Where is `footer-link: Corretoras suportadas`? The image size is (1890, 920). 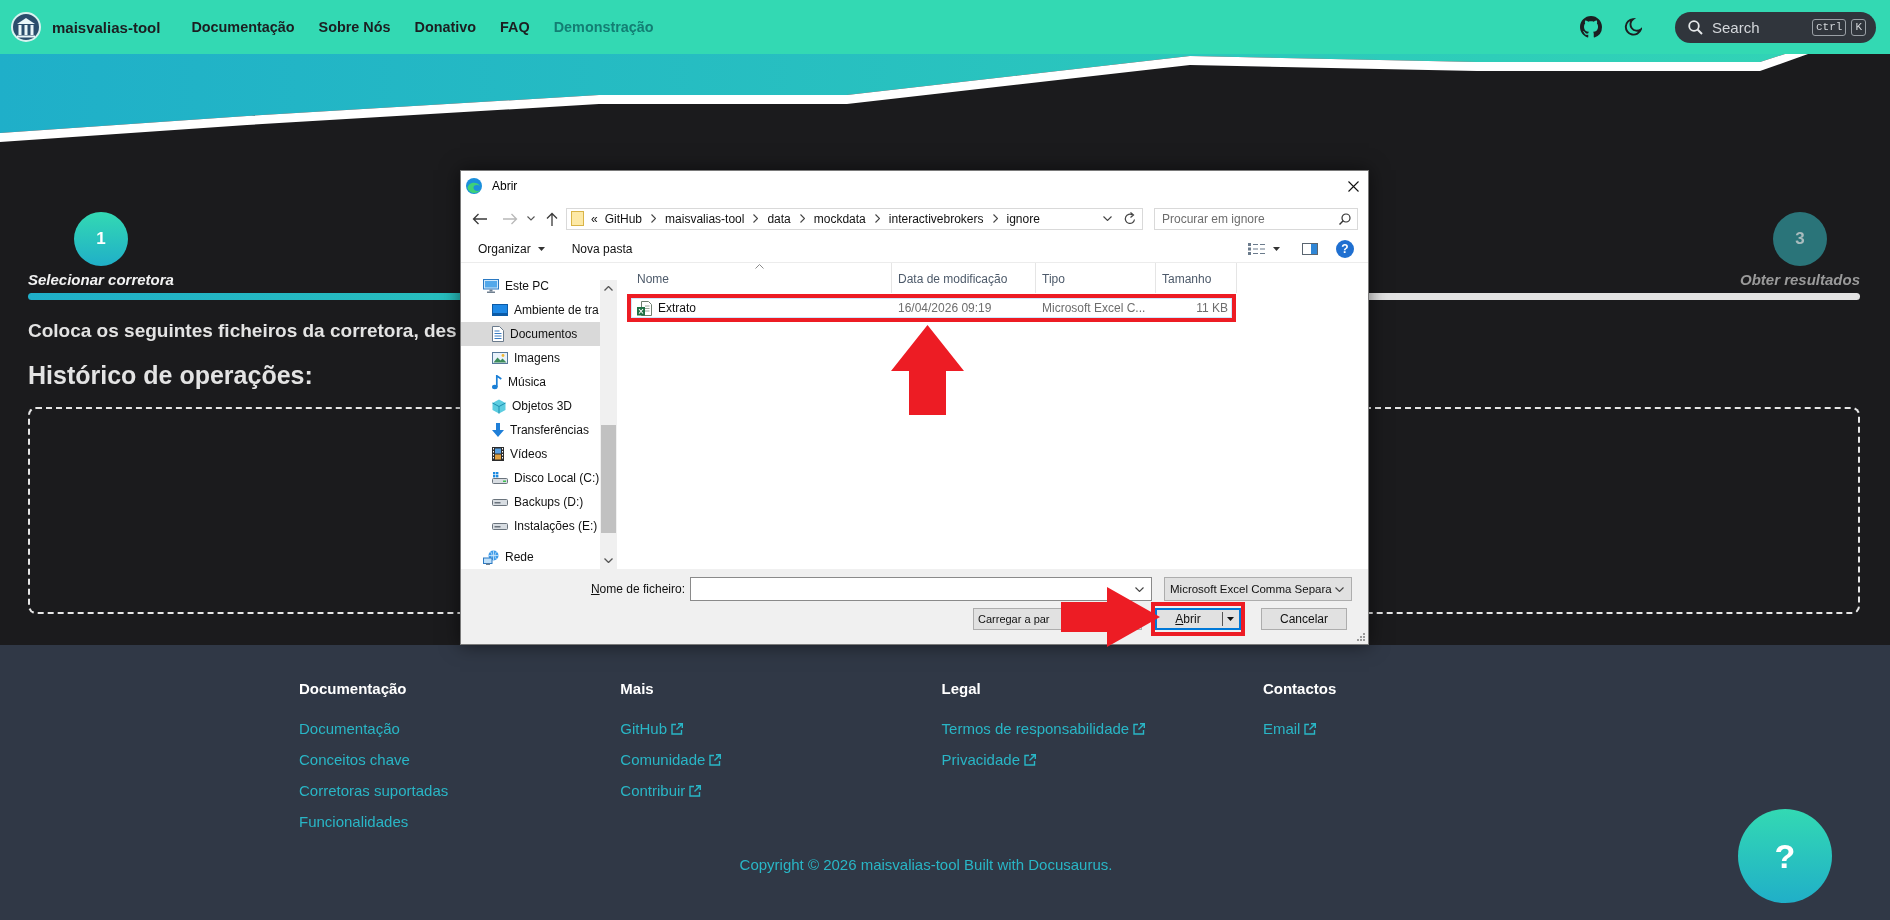 footer-link: Corretoras suportadas is located at coordinates (374, 791).